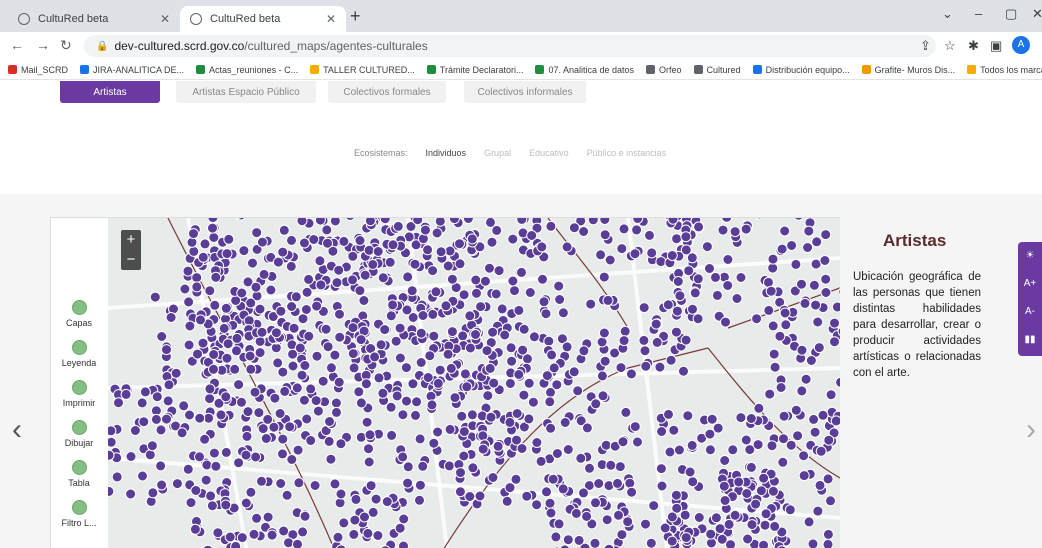  I want to click on zoom-out-button: −, so click(131, 260).